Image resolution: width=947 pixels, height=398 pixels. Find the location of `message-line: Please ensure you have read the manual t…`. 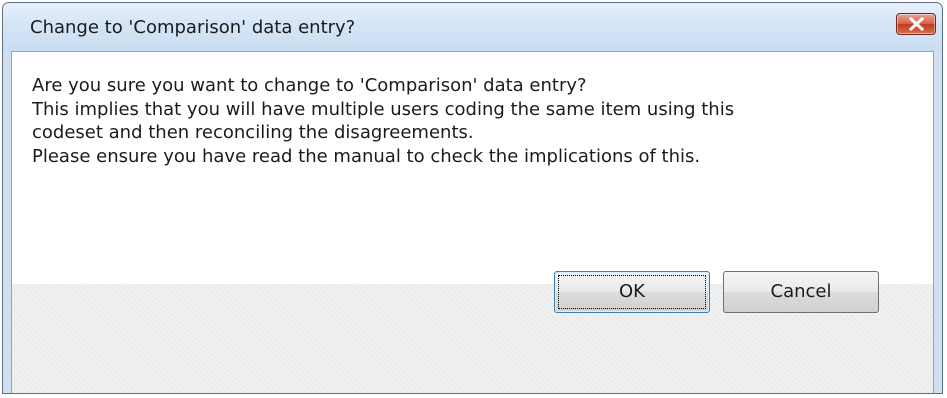

message-line: Please ensure you have read the manual t… is located at coordinates (366, 156).